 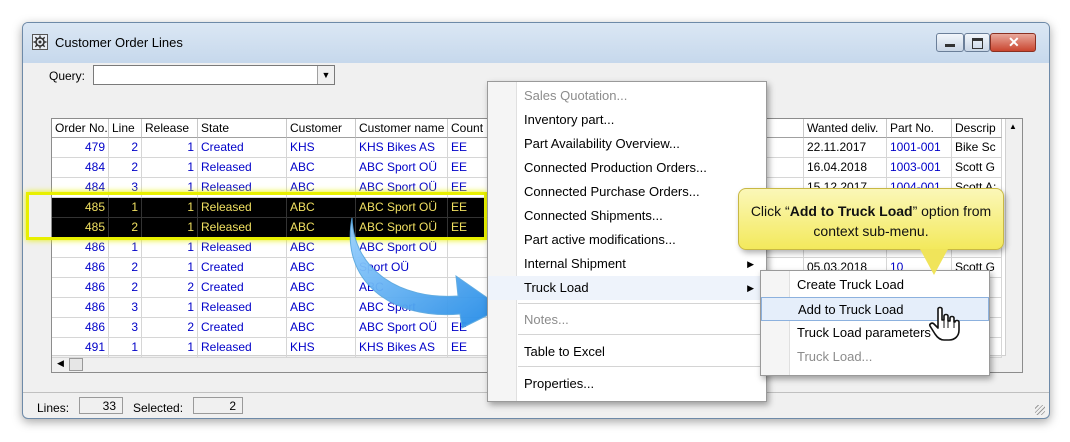 What do you see at coordinates (627, 352) in the screenshot?
I see `menu-item-table-to-excel: Table to Excel` at bounding box center [627, 352].